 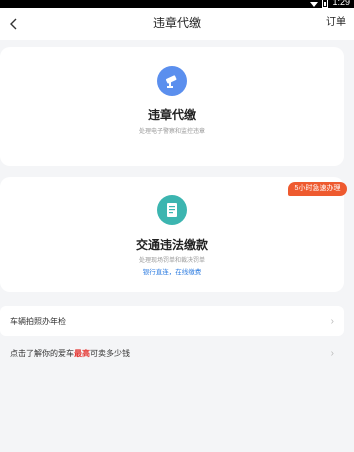 I want to click on camera-icon, so click(x=172, y=81).